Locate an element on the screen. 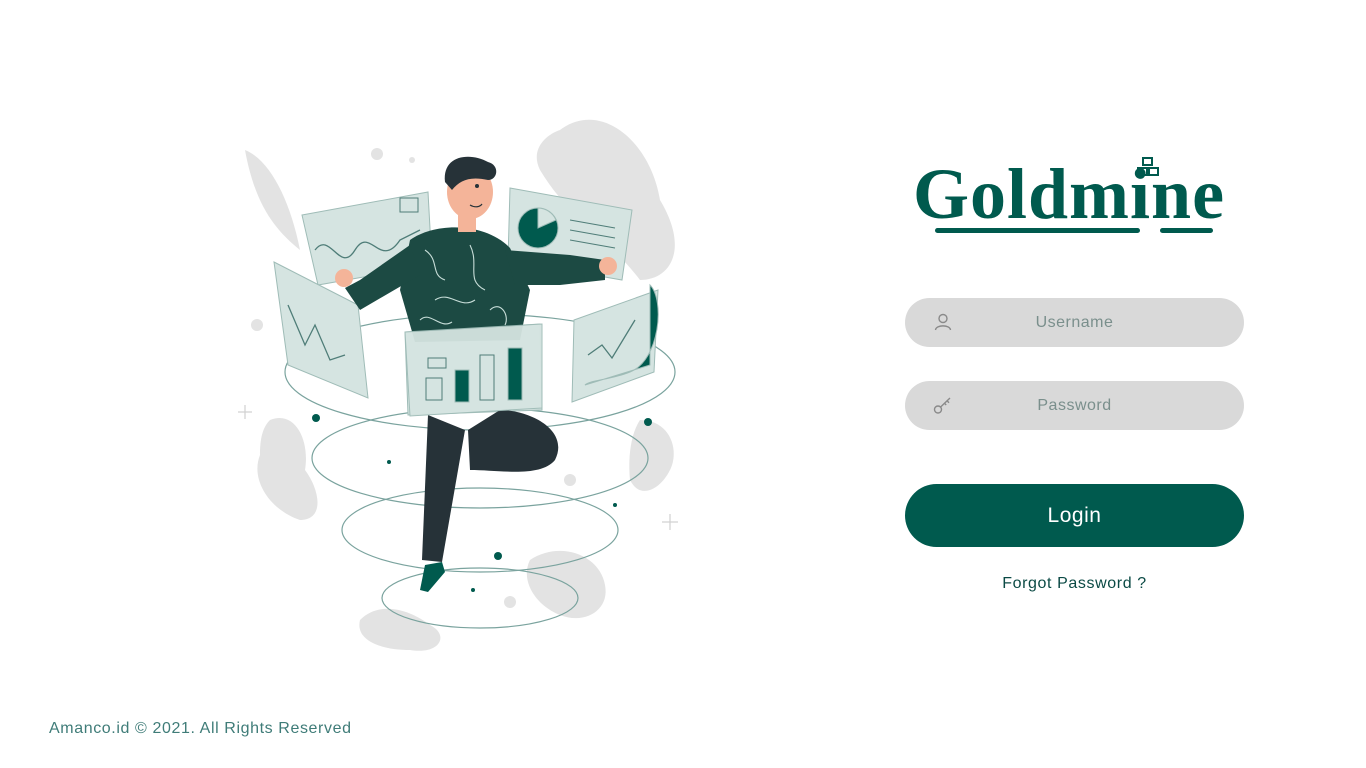  chart-panel is located at coordinates (615, 346).